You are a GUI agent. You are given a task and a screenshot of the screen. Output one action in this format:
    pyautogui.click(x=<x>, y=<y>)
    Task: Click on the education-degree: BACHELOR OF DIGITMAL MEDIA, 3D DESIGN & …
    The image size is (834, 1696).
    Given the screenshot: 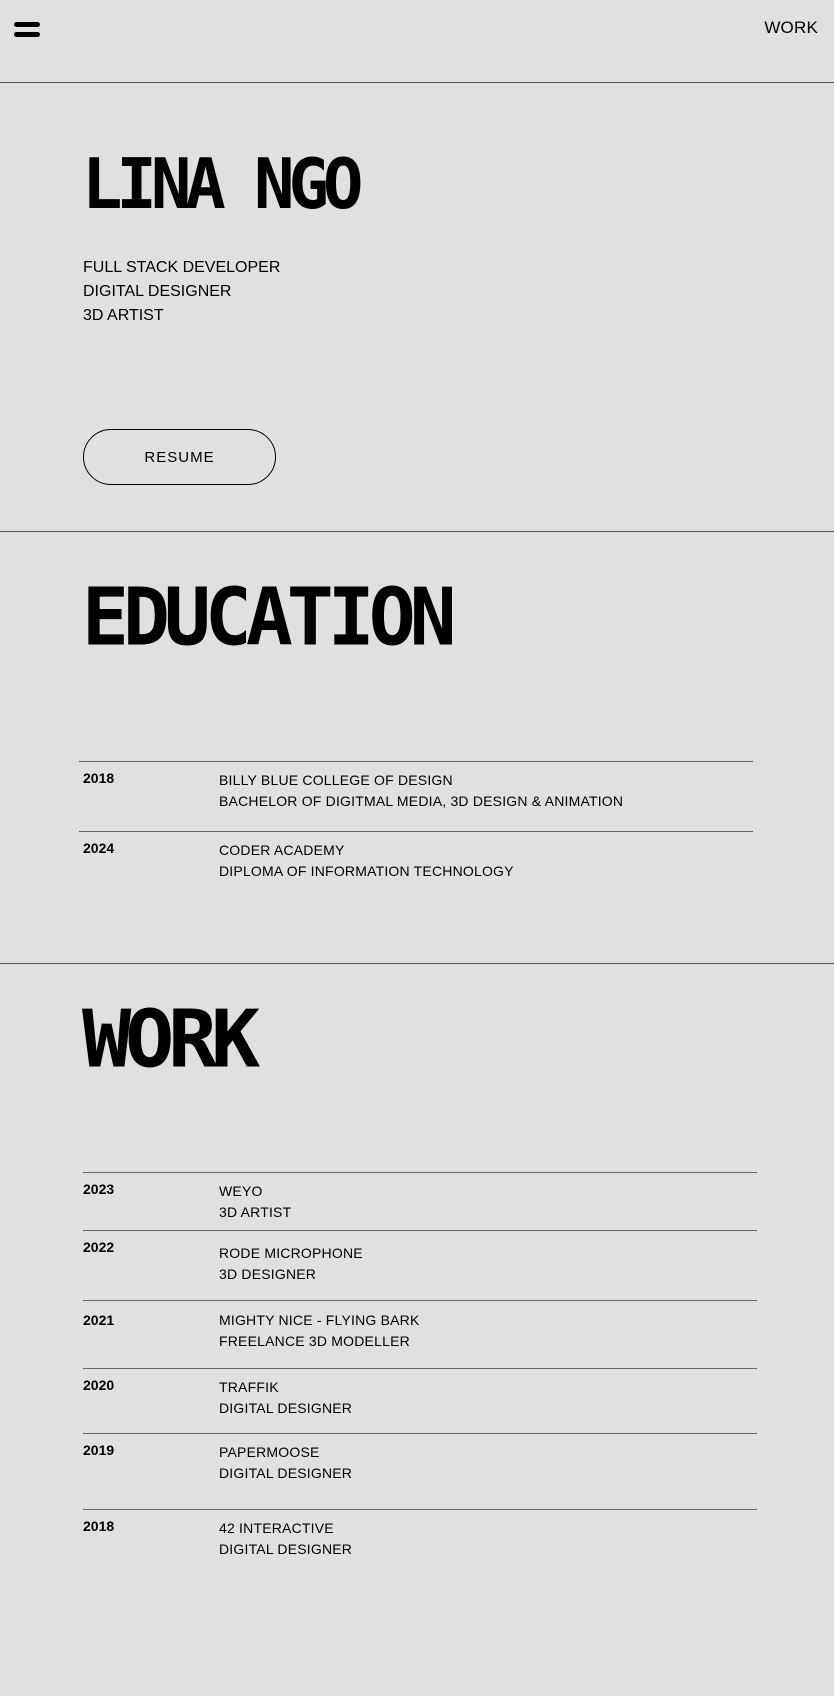 What is the action you would take?
    pyautogui.click(x=421, y=801)
    